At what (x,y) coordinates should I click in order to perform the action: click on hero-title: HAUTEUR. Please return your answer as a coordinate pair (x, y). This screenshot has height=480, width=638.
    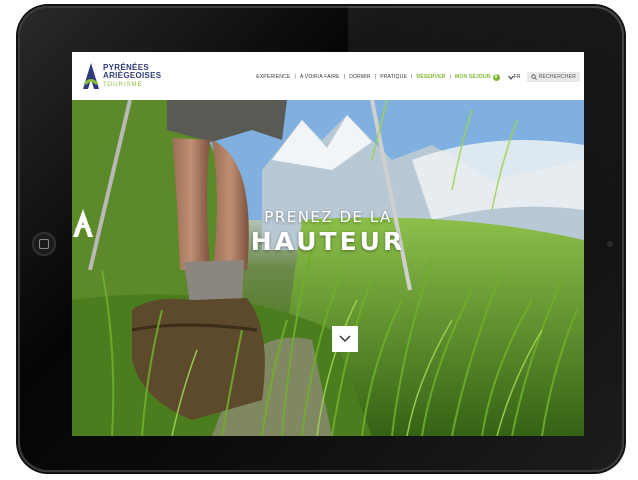
    Looking at the image, I should click on (328, 241).